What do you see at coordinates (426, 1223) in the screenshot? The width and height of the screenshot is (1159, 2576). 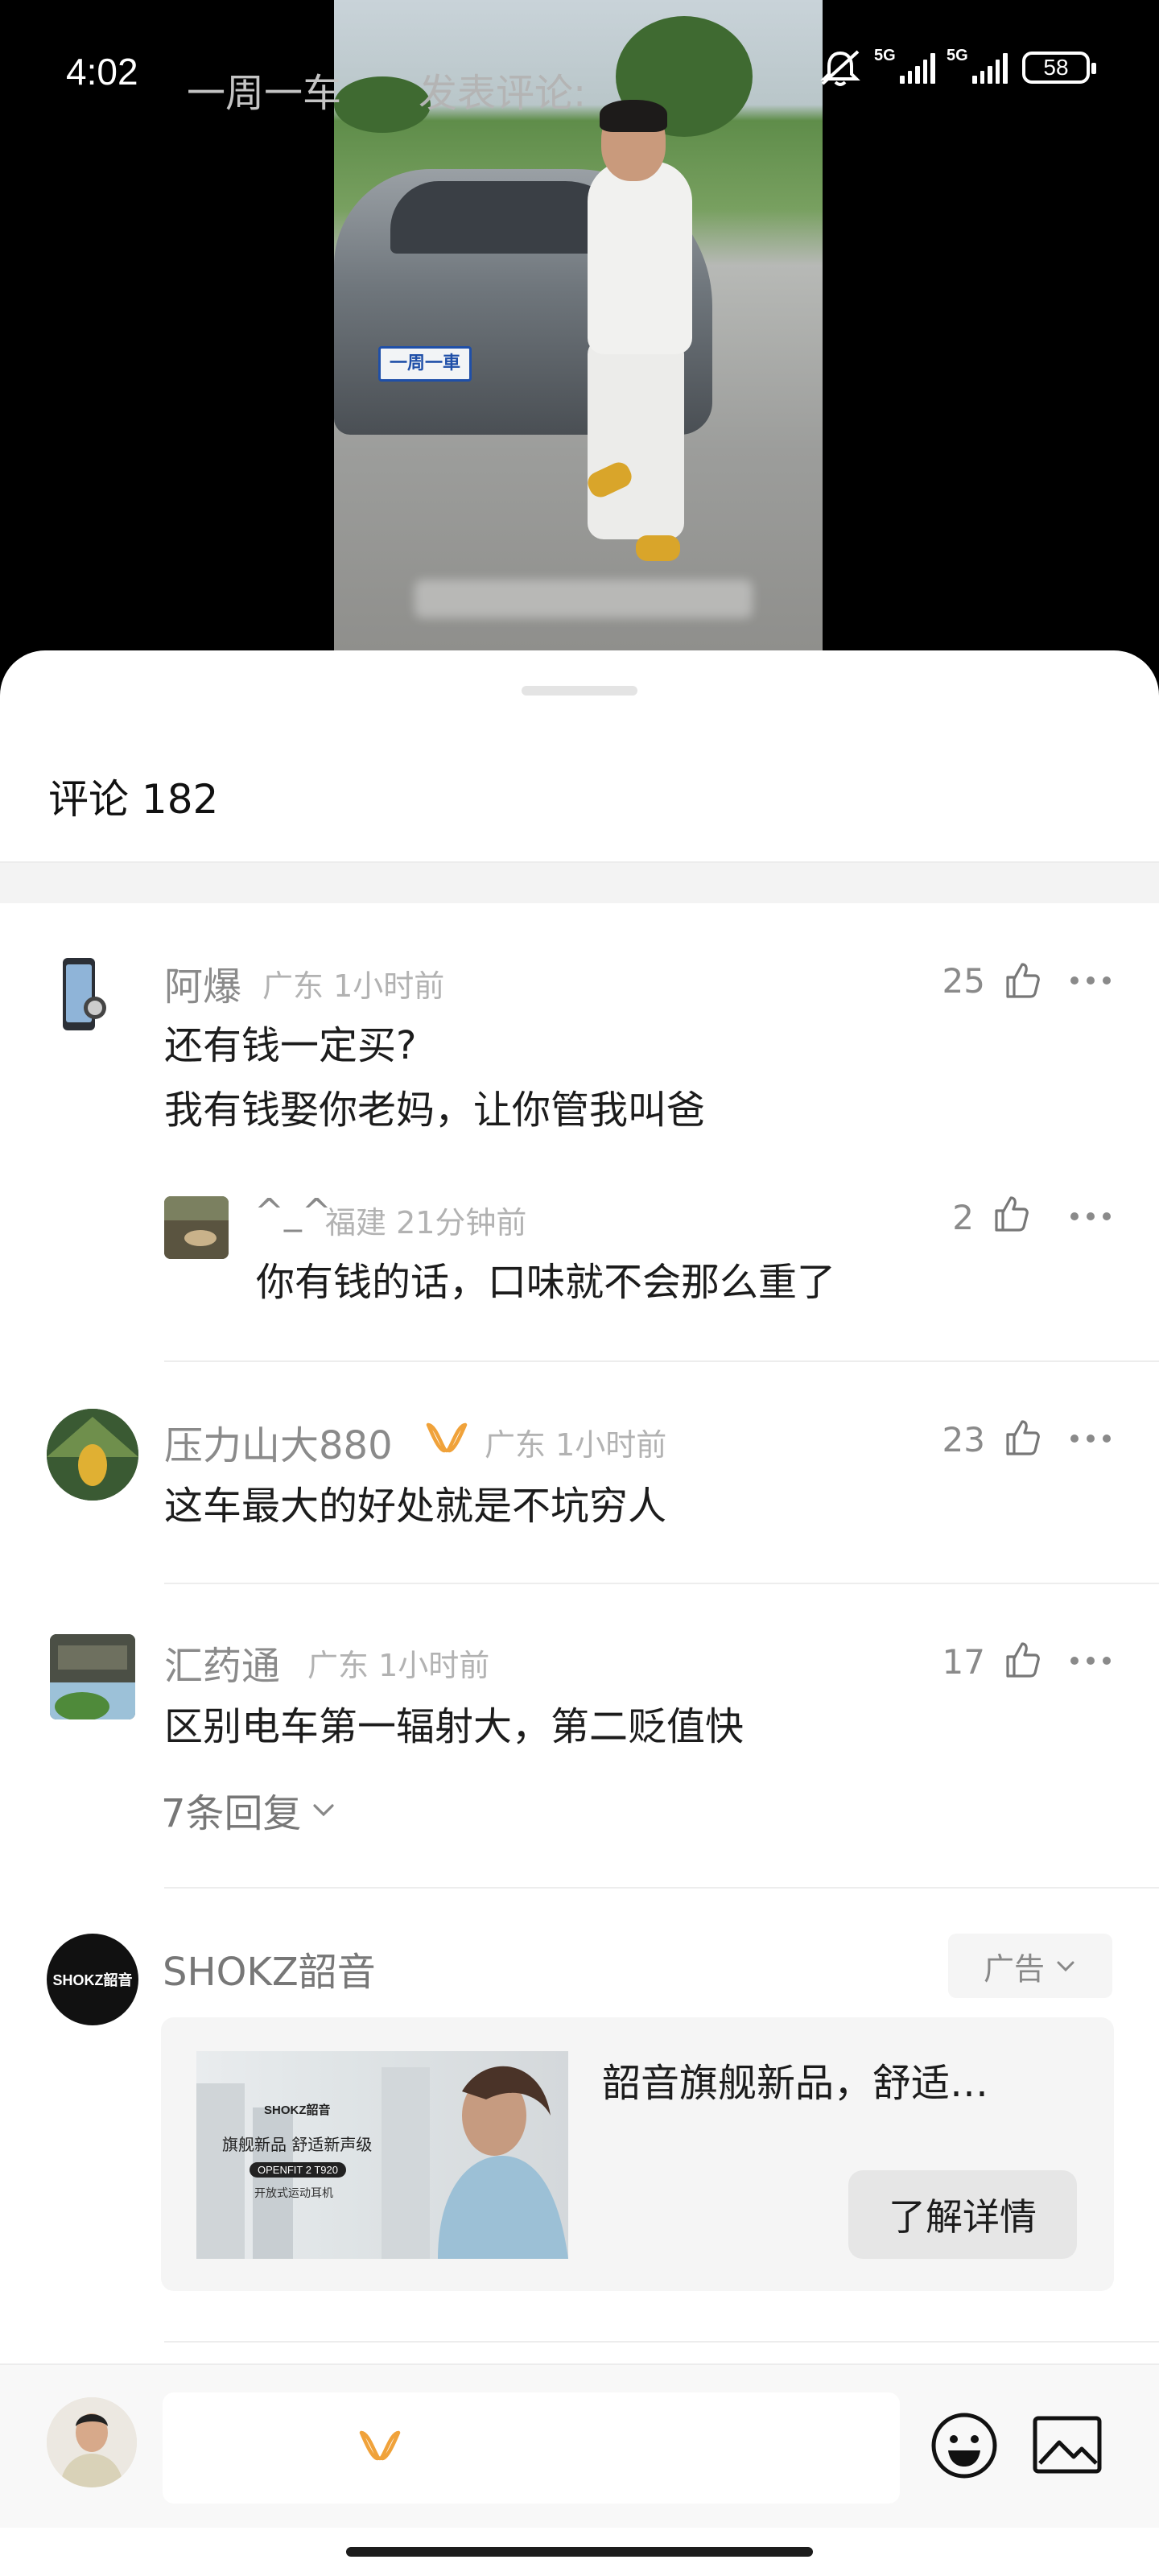 I see `reply-meta: 福建 21分钟前` at bounding box center [426, 1223].